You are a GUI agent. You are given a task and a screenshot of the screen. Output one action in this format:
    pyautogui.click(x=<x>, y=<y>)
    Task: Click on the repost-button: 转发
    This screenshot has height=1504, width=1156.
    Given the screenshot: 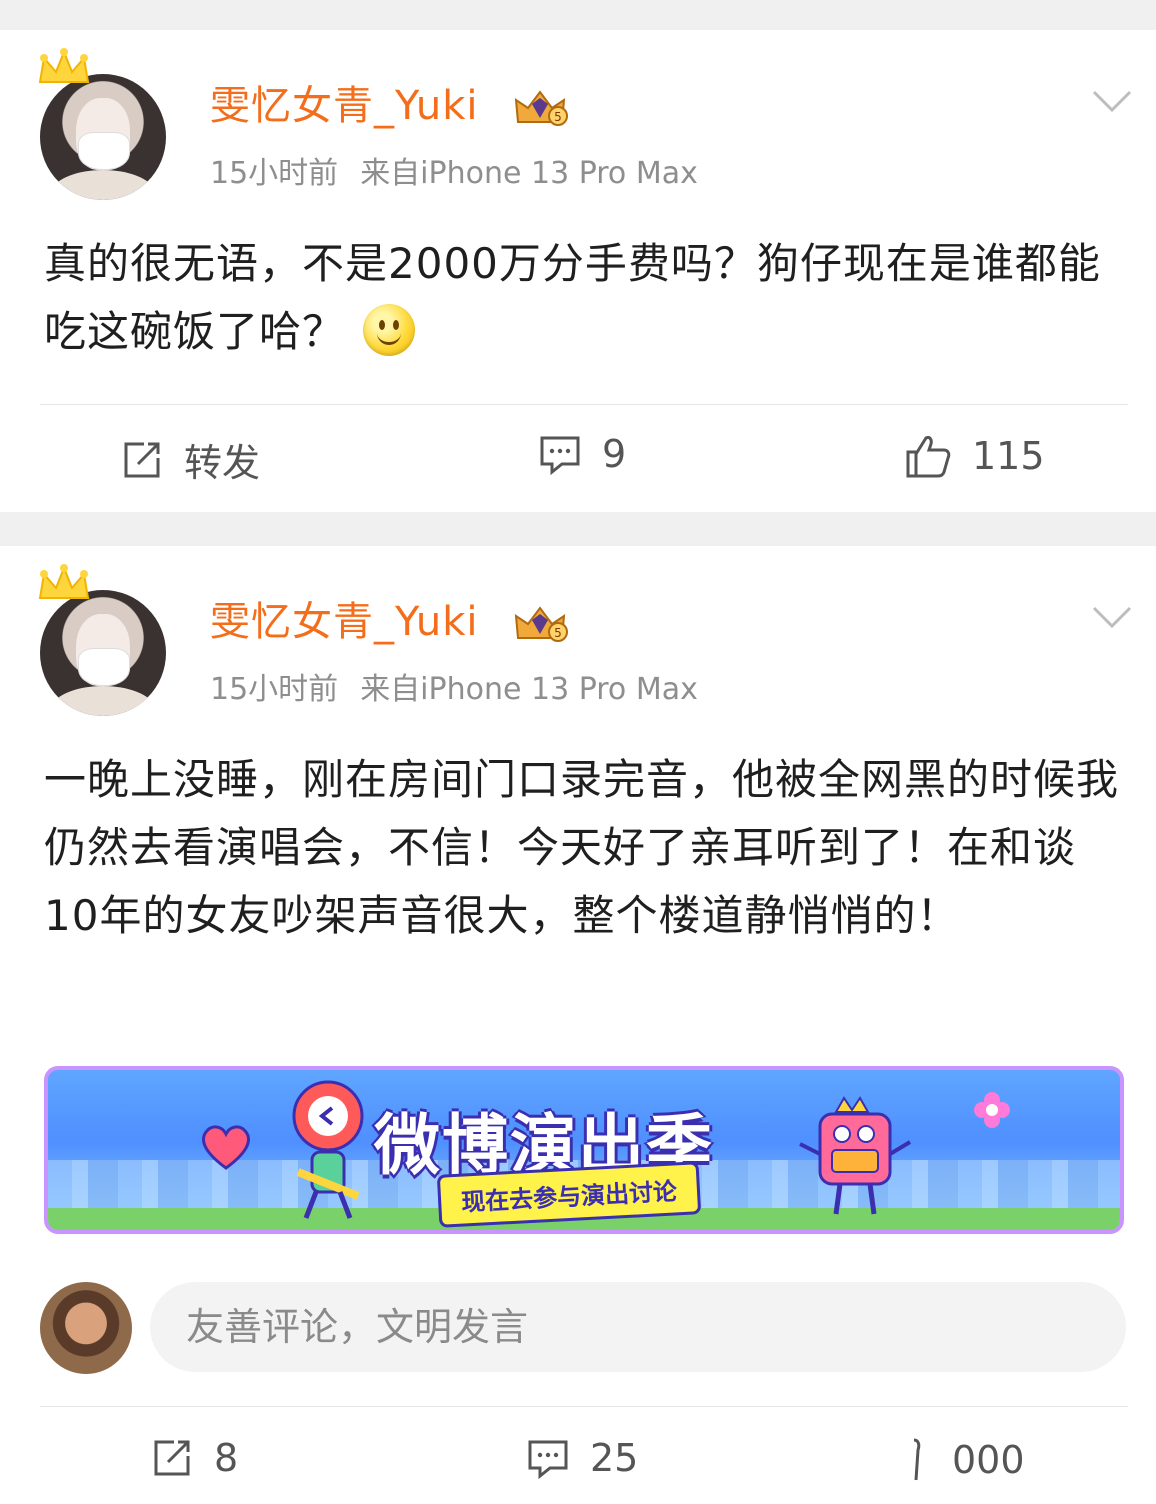 What is the action you would take?
    pyautogui.click(x=190, y=459)
    